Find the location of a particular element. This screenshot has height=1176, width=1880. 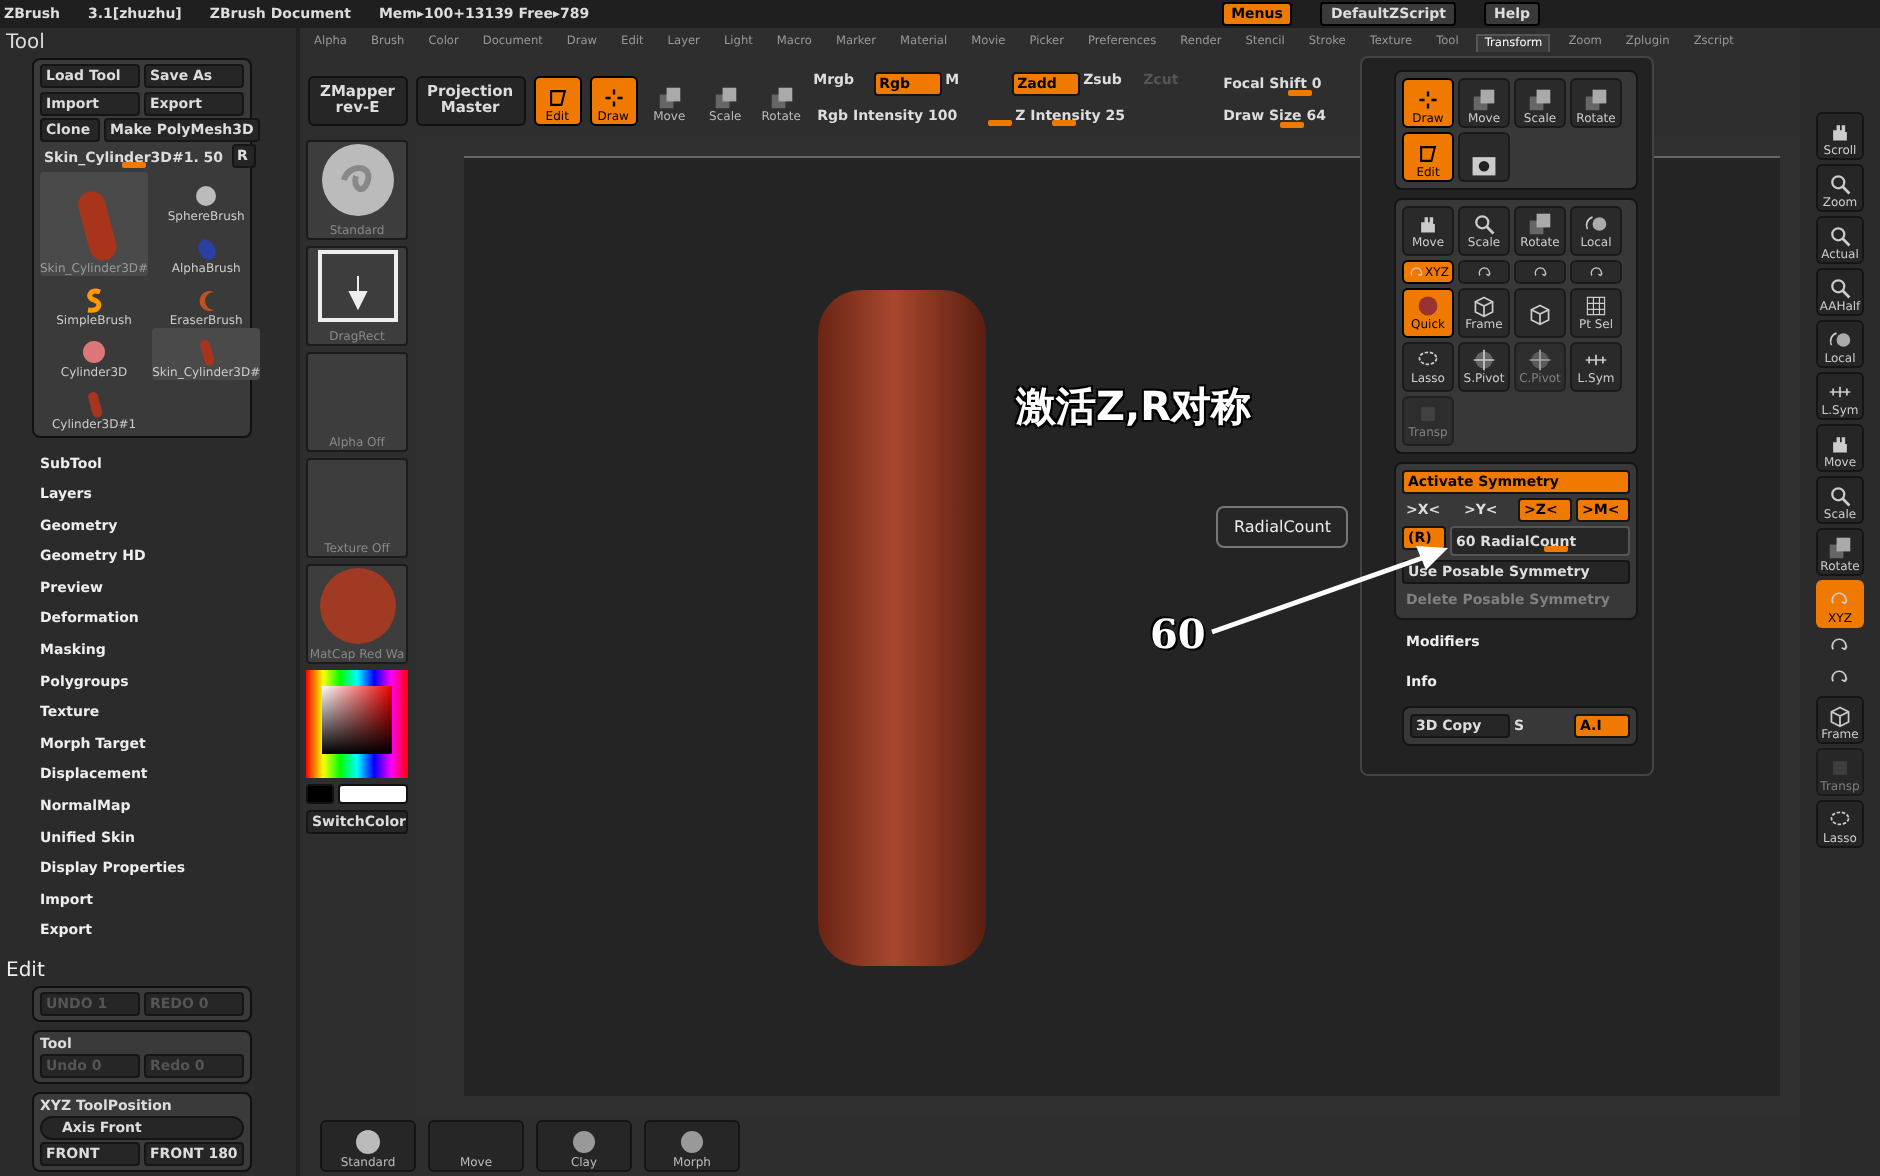

cube-button is located at coordinates (1540, 313).